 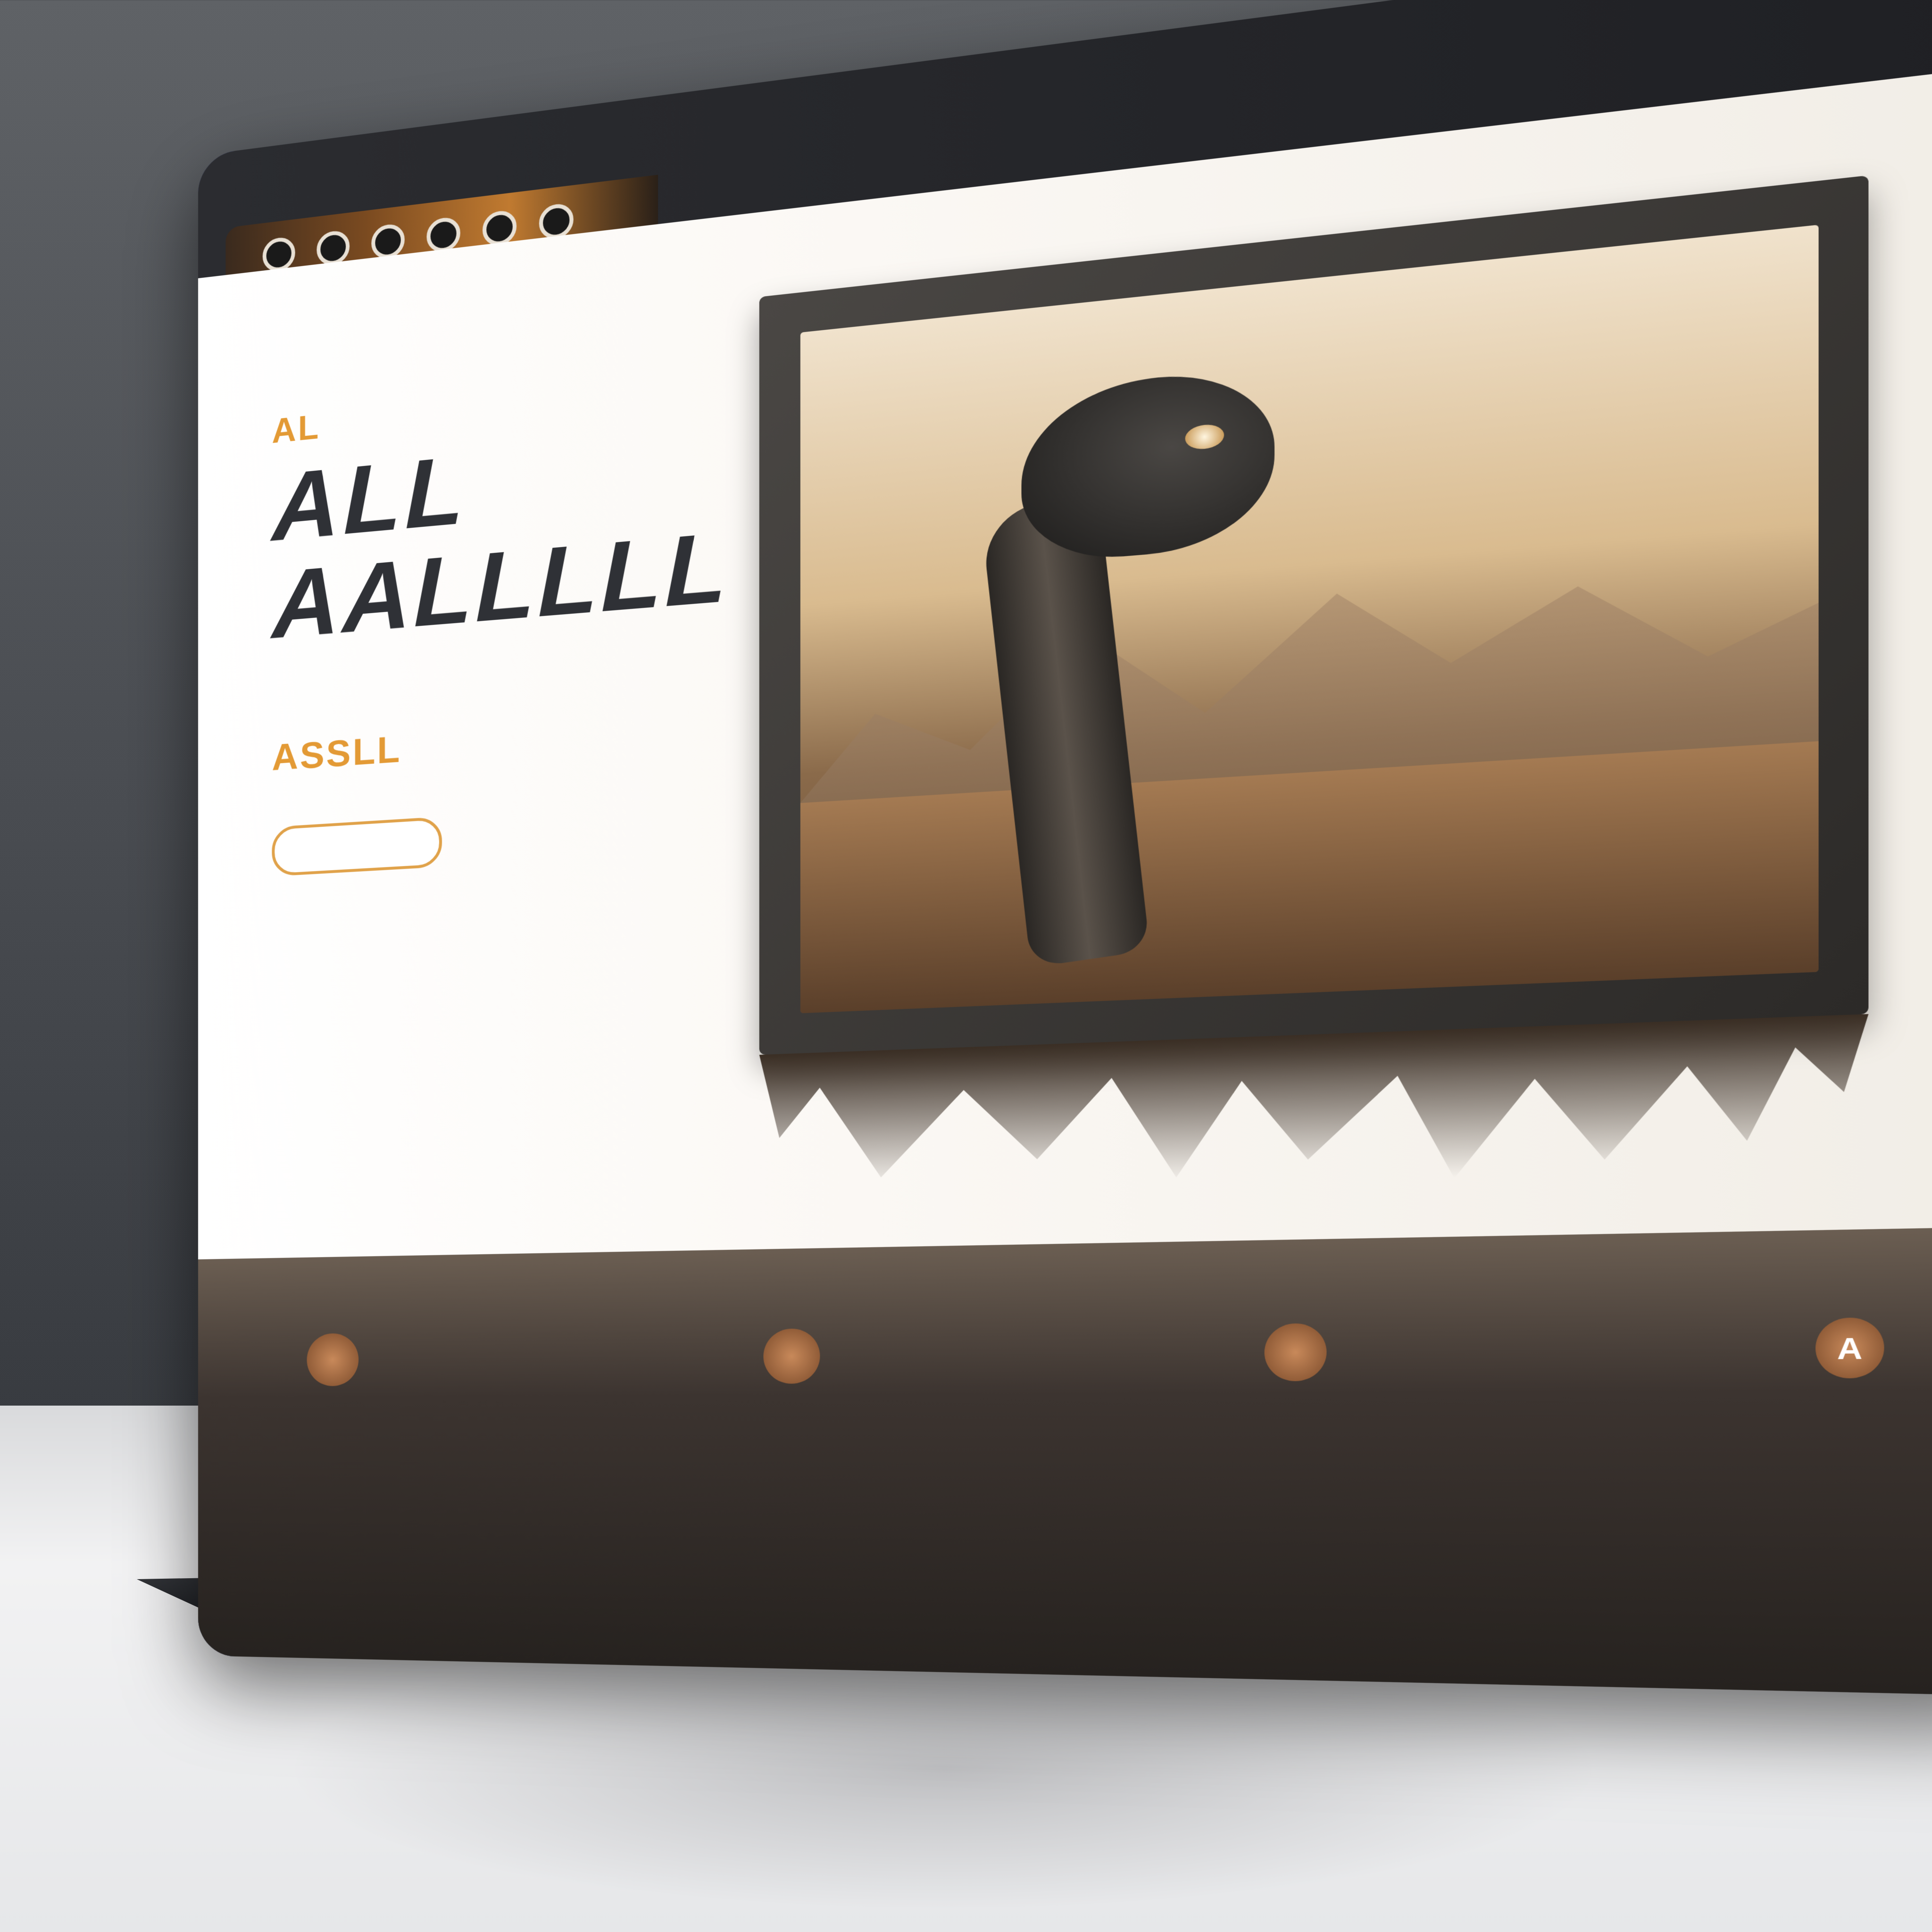 What do you see at coordinates (1098, 1370) in the screenshot?
I see `footer-stats: A` at bounding box center [1098, 1370].